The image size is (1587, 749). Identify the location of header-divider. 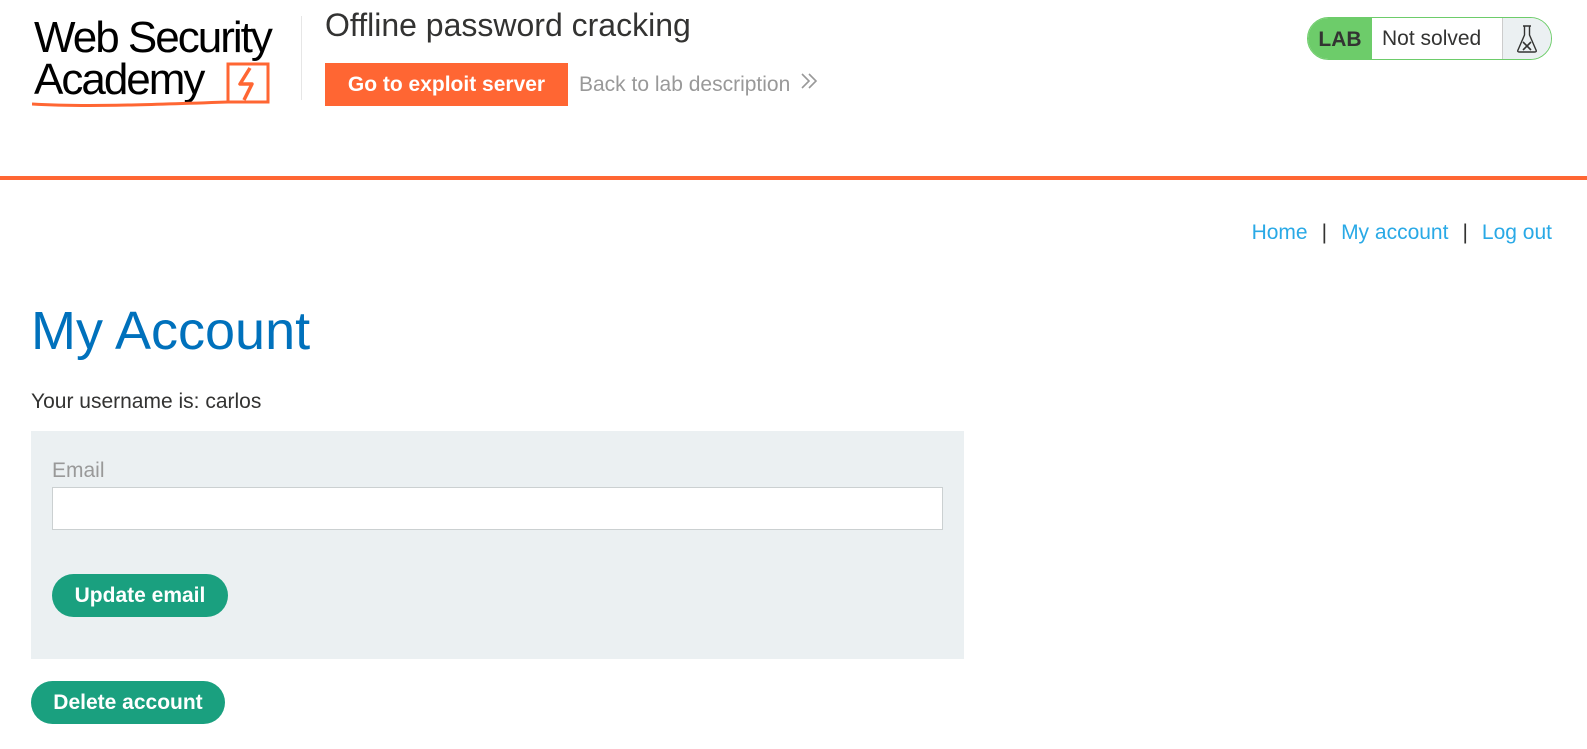
(301, 58).